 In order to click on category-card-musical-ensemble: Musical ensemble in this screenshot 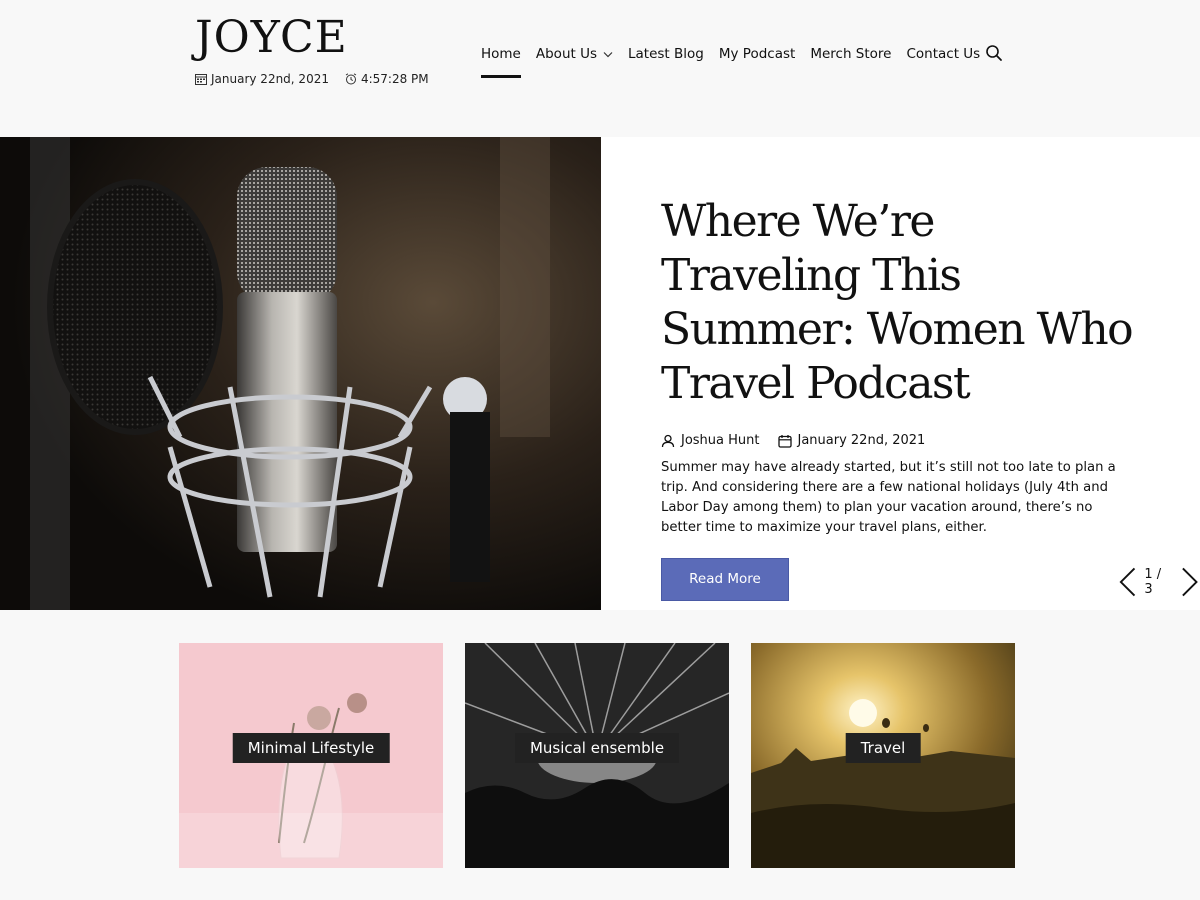, I will do `click(597, 755)`.